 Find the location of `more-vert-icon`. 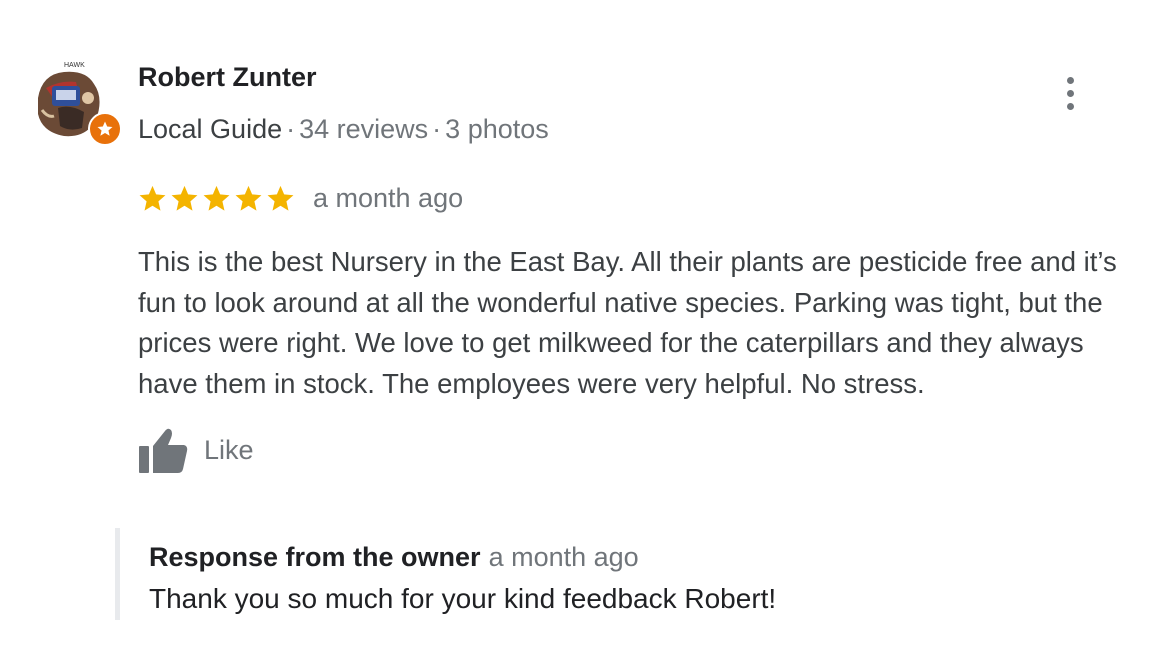

more-vert-icon is located at coordinates (1070, 93).